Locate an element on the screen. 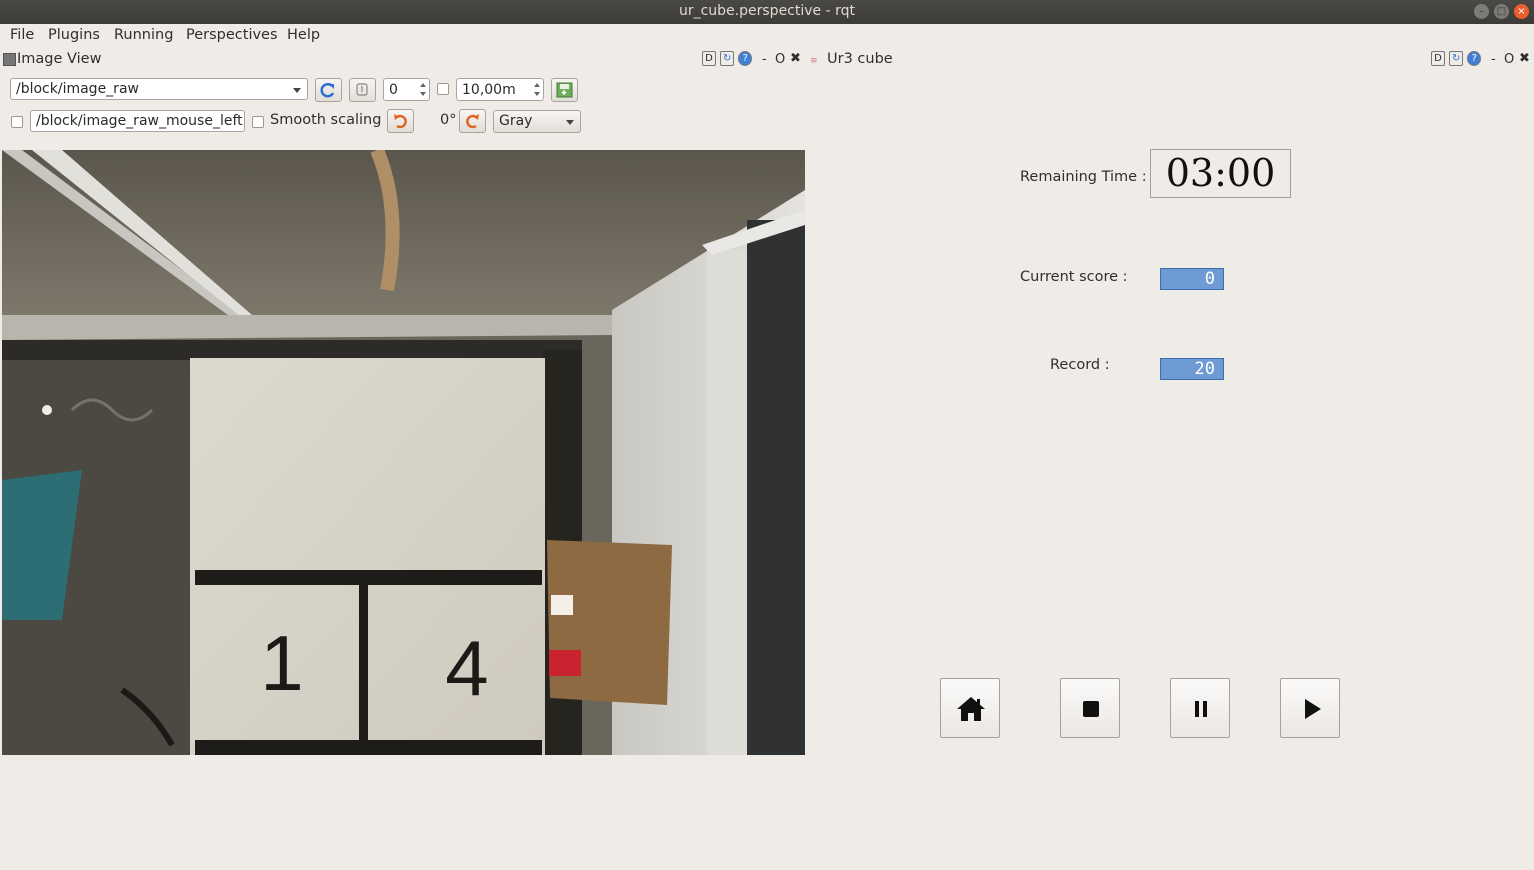 The image size is (1534, 870). play-button is located at coordinates (1310, 708).